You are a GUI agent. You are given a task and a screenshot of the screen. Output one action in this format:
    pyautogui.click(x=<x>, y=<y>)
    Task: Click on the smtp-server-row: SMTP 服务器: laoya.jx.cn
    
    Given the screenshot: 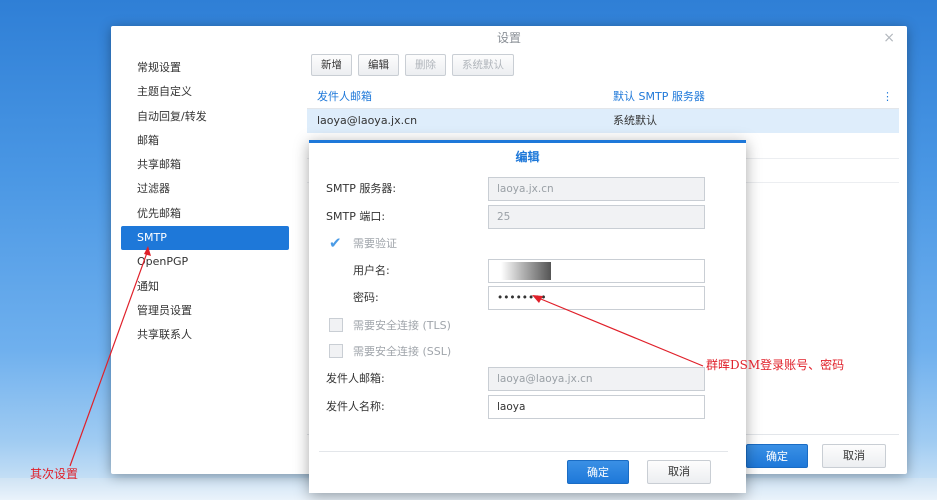 What is the action you would take?
    pyautogui.click(x=527, y=189)
    